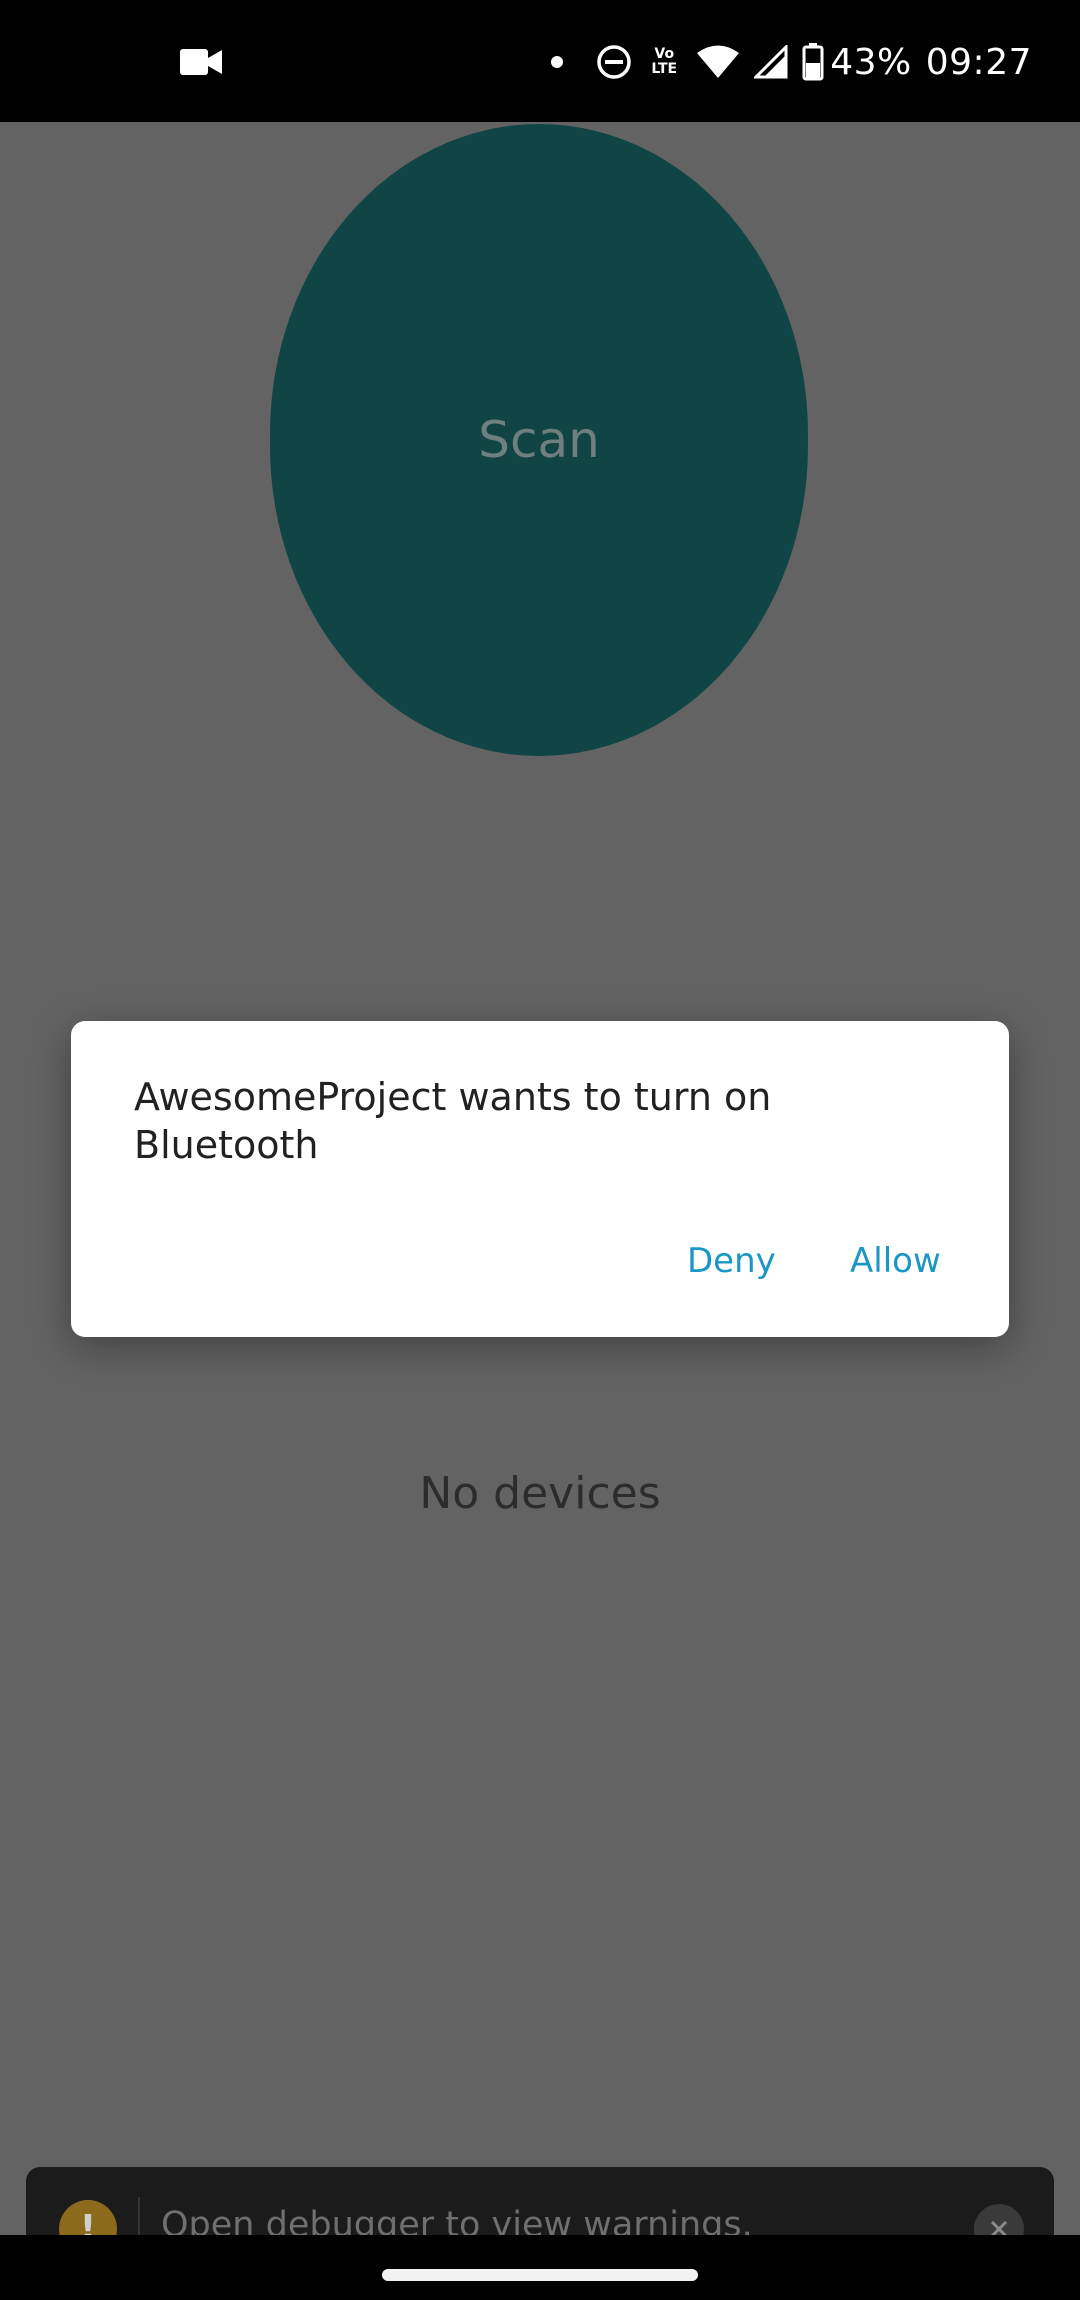  What do you see at coordinates (540, 2275) in the screenshot?
I see `home-gesture-bar` at bounding box center [540, 2275].